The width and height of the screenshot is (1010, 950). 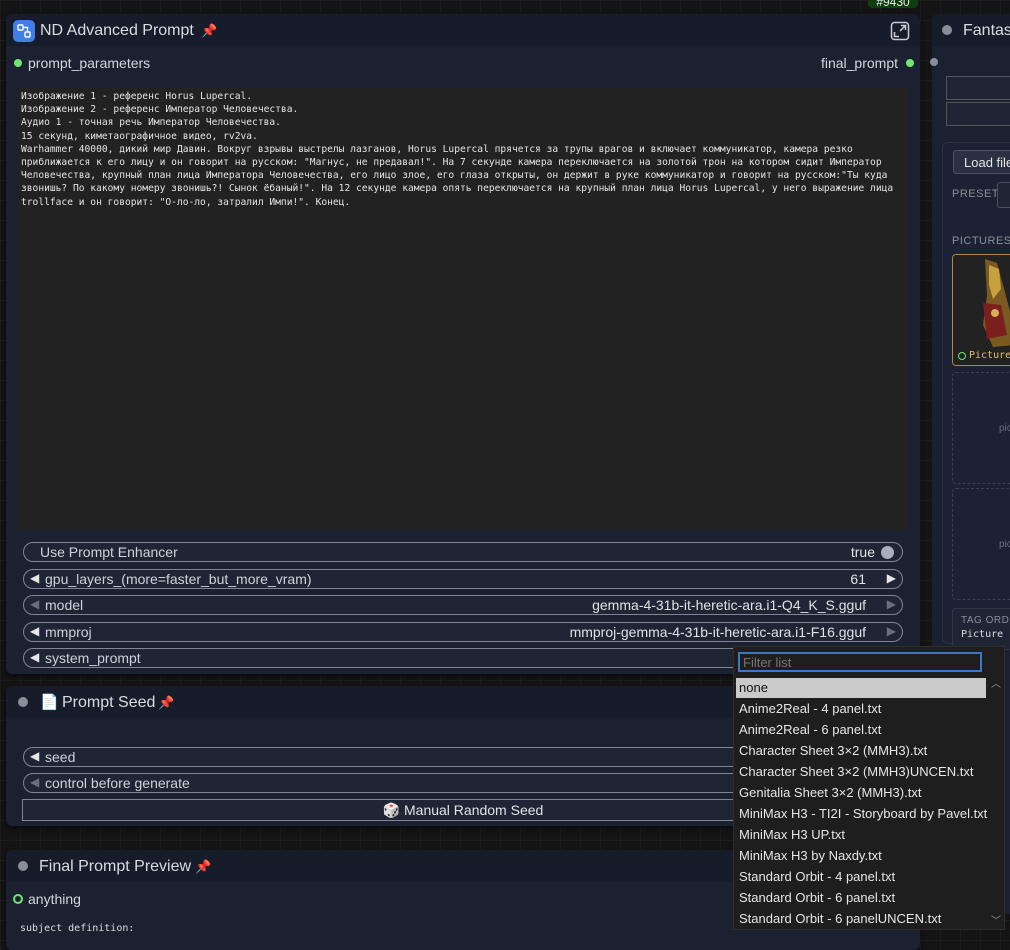 What do you see at coordinates (996, 682) in the screenshot?
I see `scroll-up-icon: ︿` at bounding box center [996, 682].